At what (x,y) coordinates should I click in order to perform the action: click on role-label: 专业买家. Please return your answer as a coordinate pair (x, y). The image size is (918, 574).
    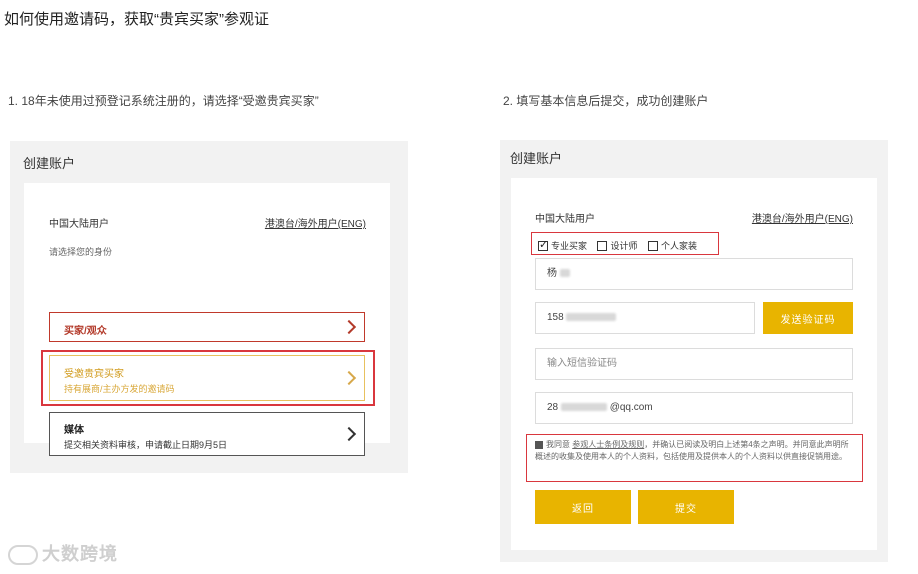
    Looking at the image, I should click on (569, 246).